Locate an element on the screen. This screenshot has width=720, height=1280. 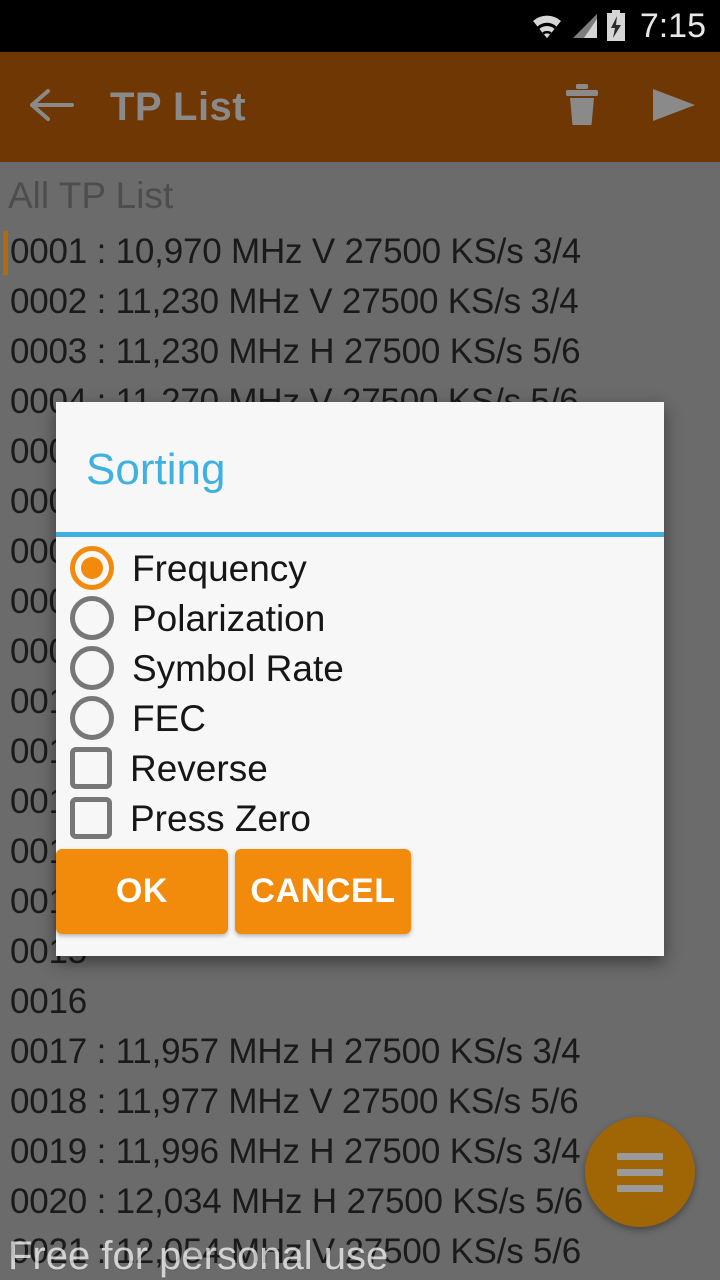
wifi-icon is located at coordinates (547, 26).